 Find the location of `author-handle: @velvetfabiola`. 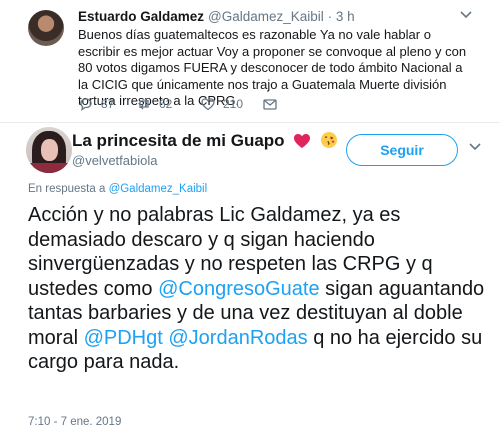

author-handle: @velvetfabiola is located at coordinates (114, 160).